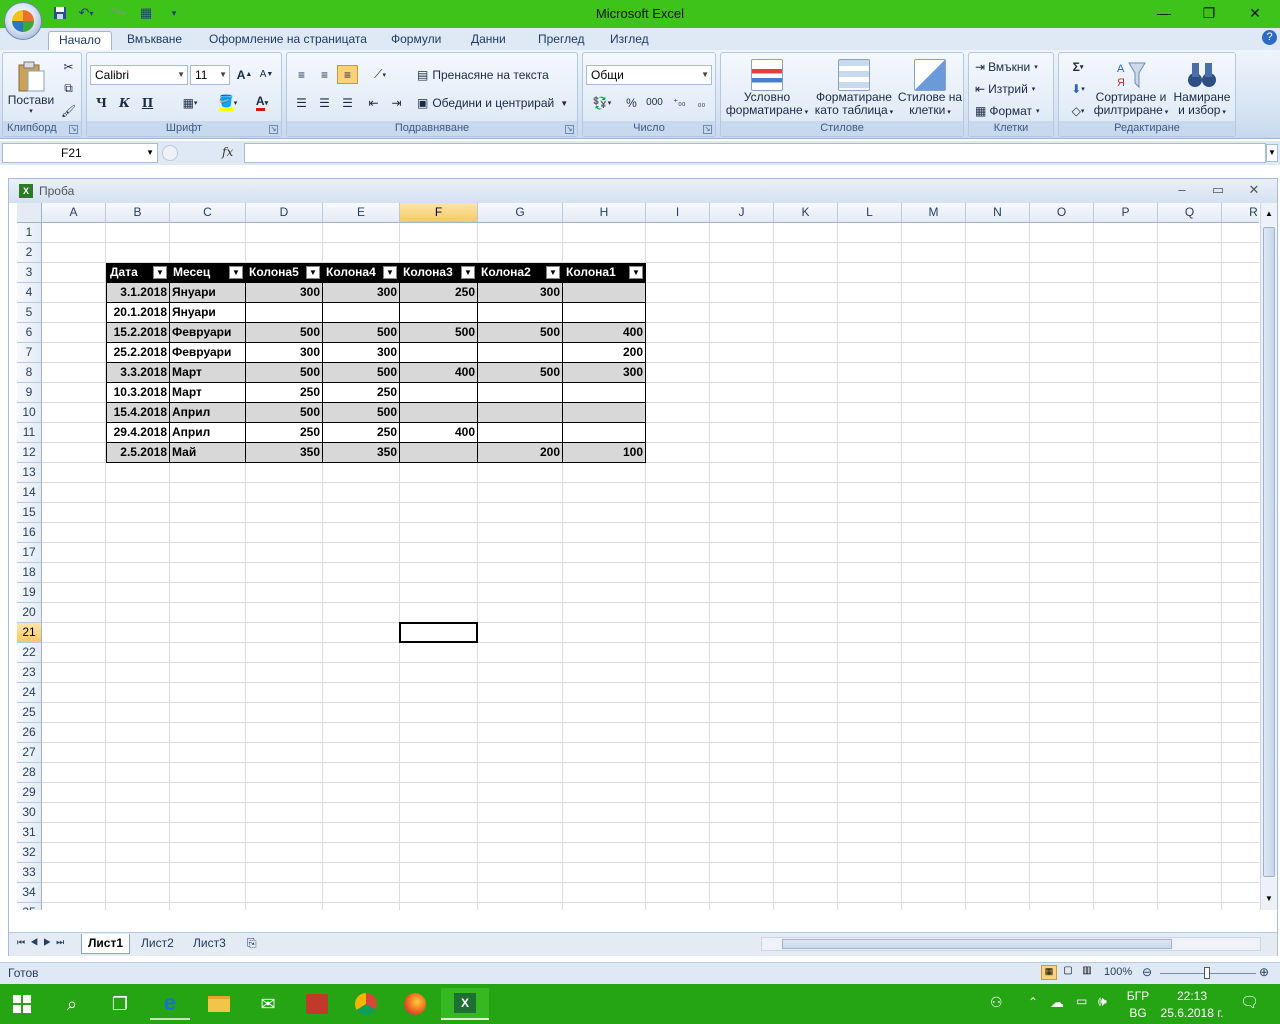  Describe the element at coordinates (438, 632) in the screenshot. I see `active-cell` at that location.